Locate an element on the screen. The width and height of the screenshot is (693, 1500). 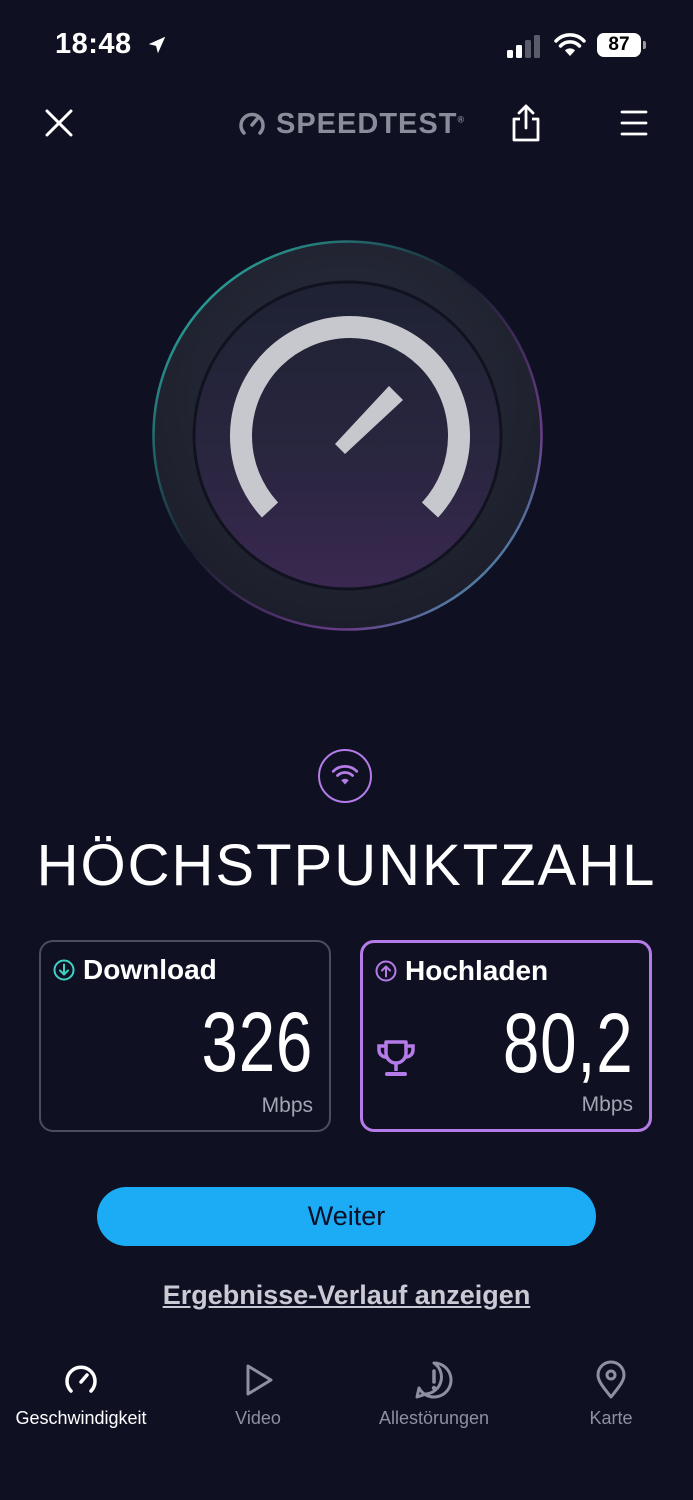
brand-name: SPEEDTEST® is located at coordinates (371, 123).